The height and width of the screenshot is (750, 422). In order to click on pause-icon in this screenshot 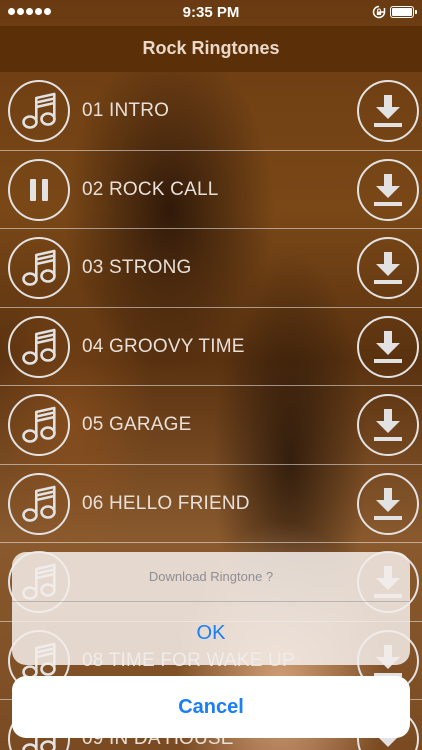, I will do `click(39, 190)`.